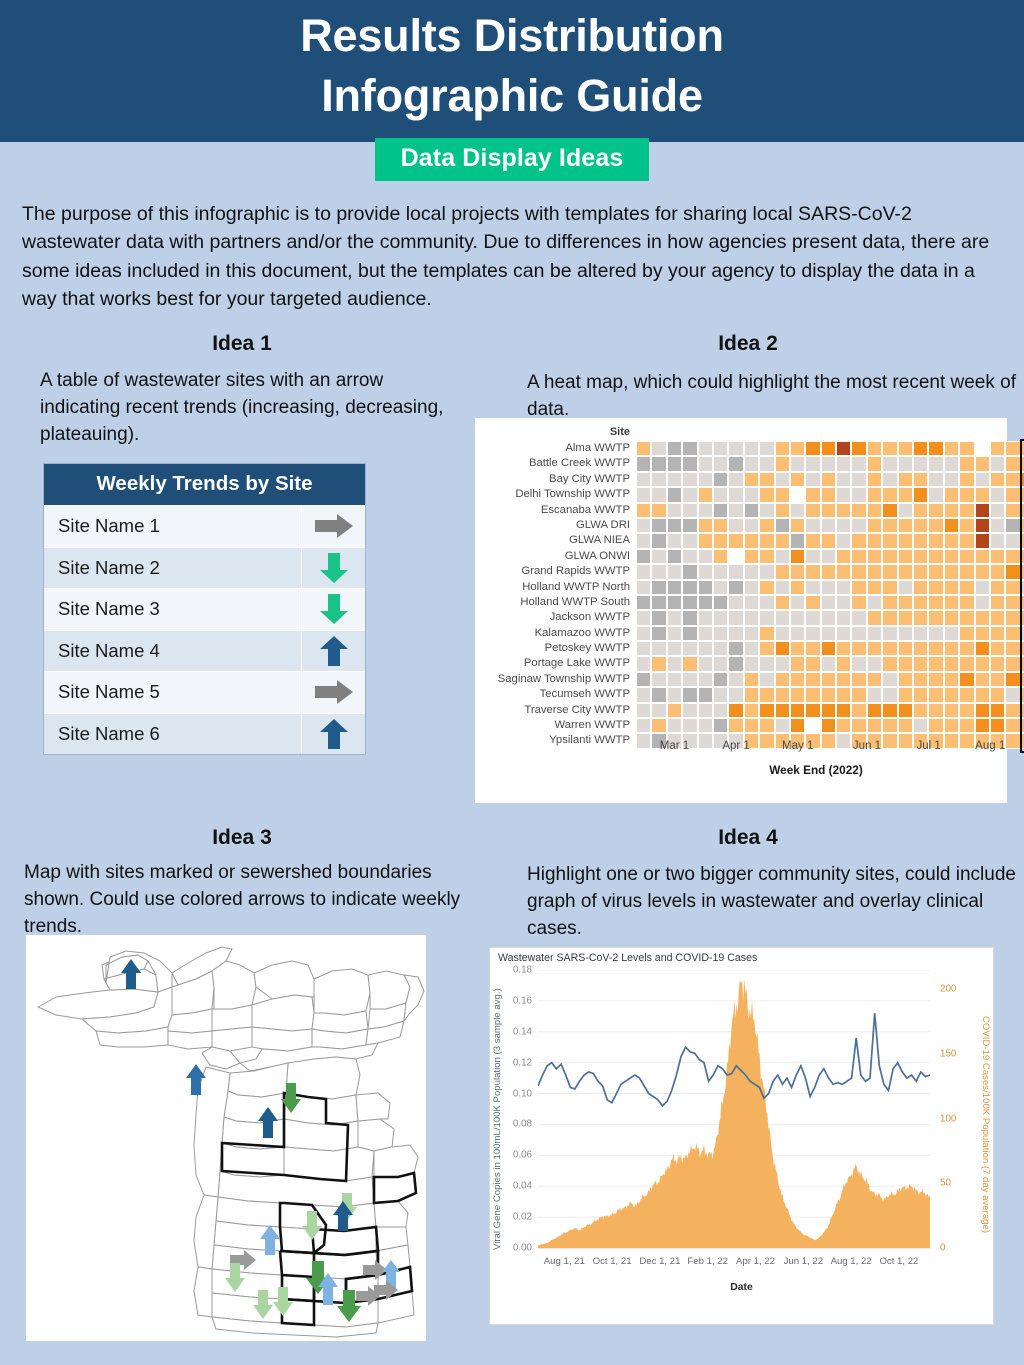 The height and width of the screenshot is (1365, 1024). I want to click on heatmap-row-label: Ypsilanti WWTP, so click(589, 740).